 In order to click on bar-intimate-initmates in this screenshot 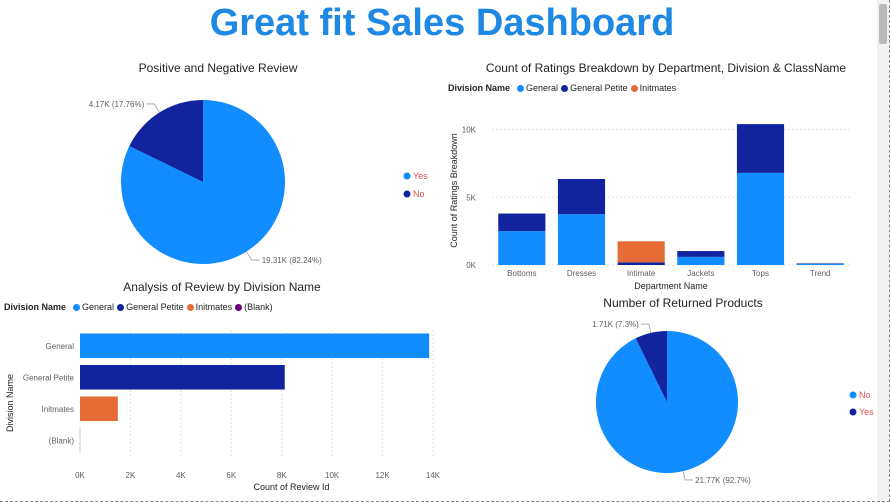, I will do `click(641, 252)`.